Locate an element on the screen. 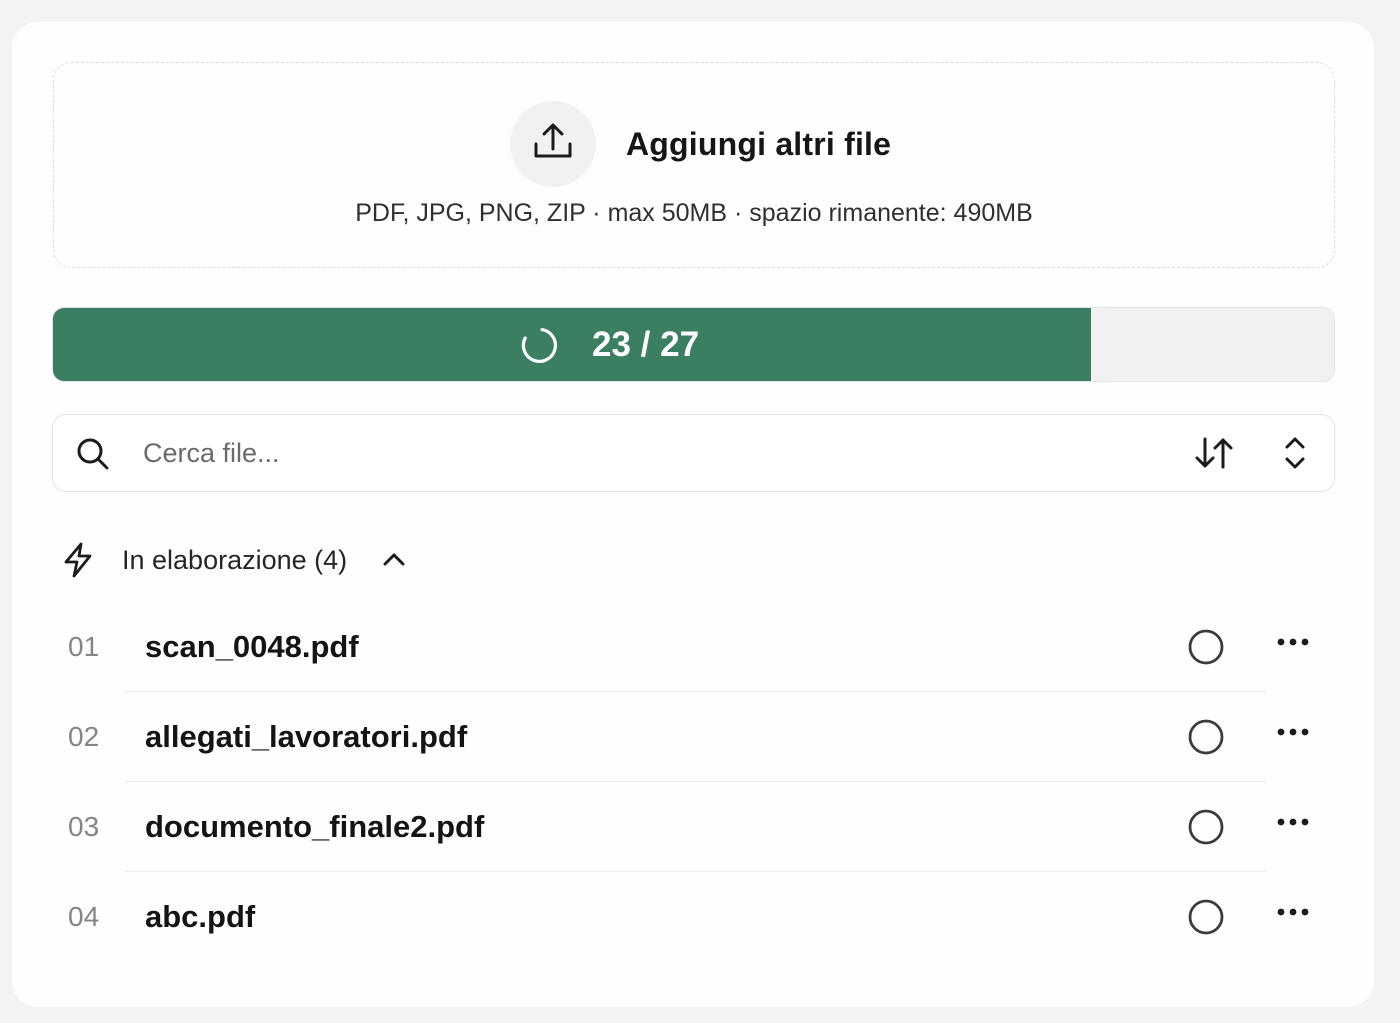  upload-button is located at coordinates (553, 144).